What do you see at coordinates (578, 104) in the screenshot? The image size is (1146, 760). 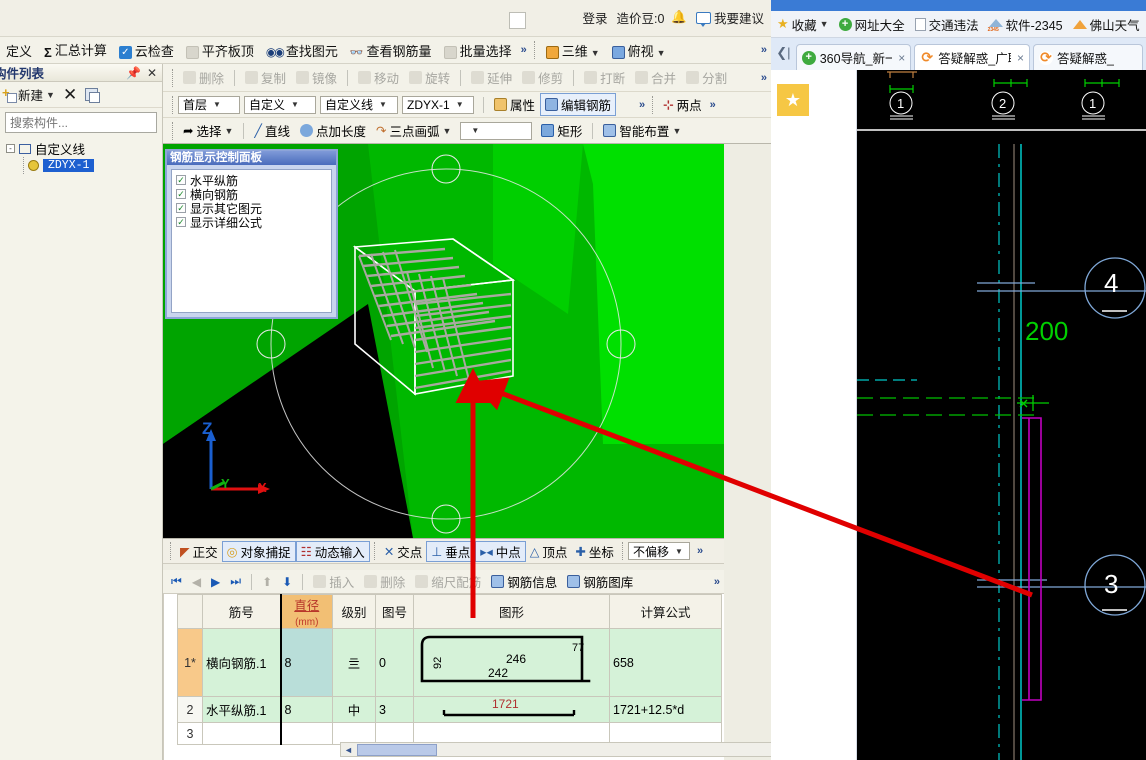 I see `edit-rebar-button: 编辑钢筋` at bounding box center [578, 104].